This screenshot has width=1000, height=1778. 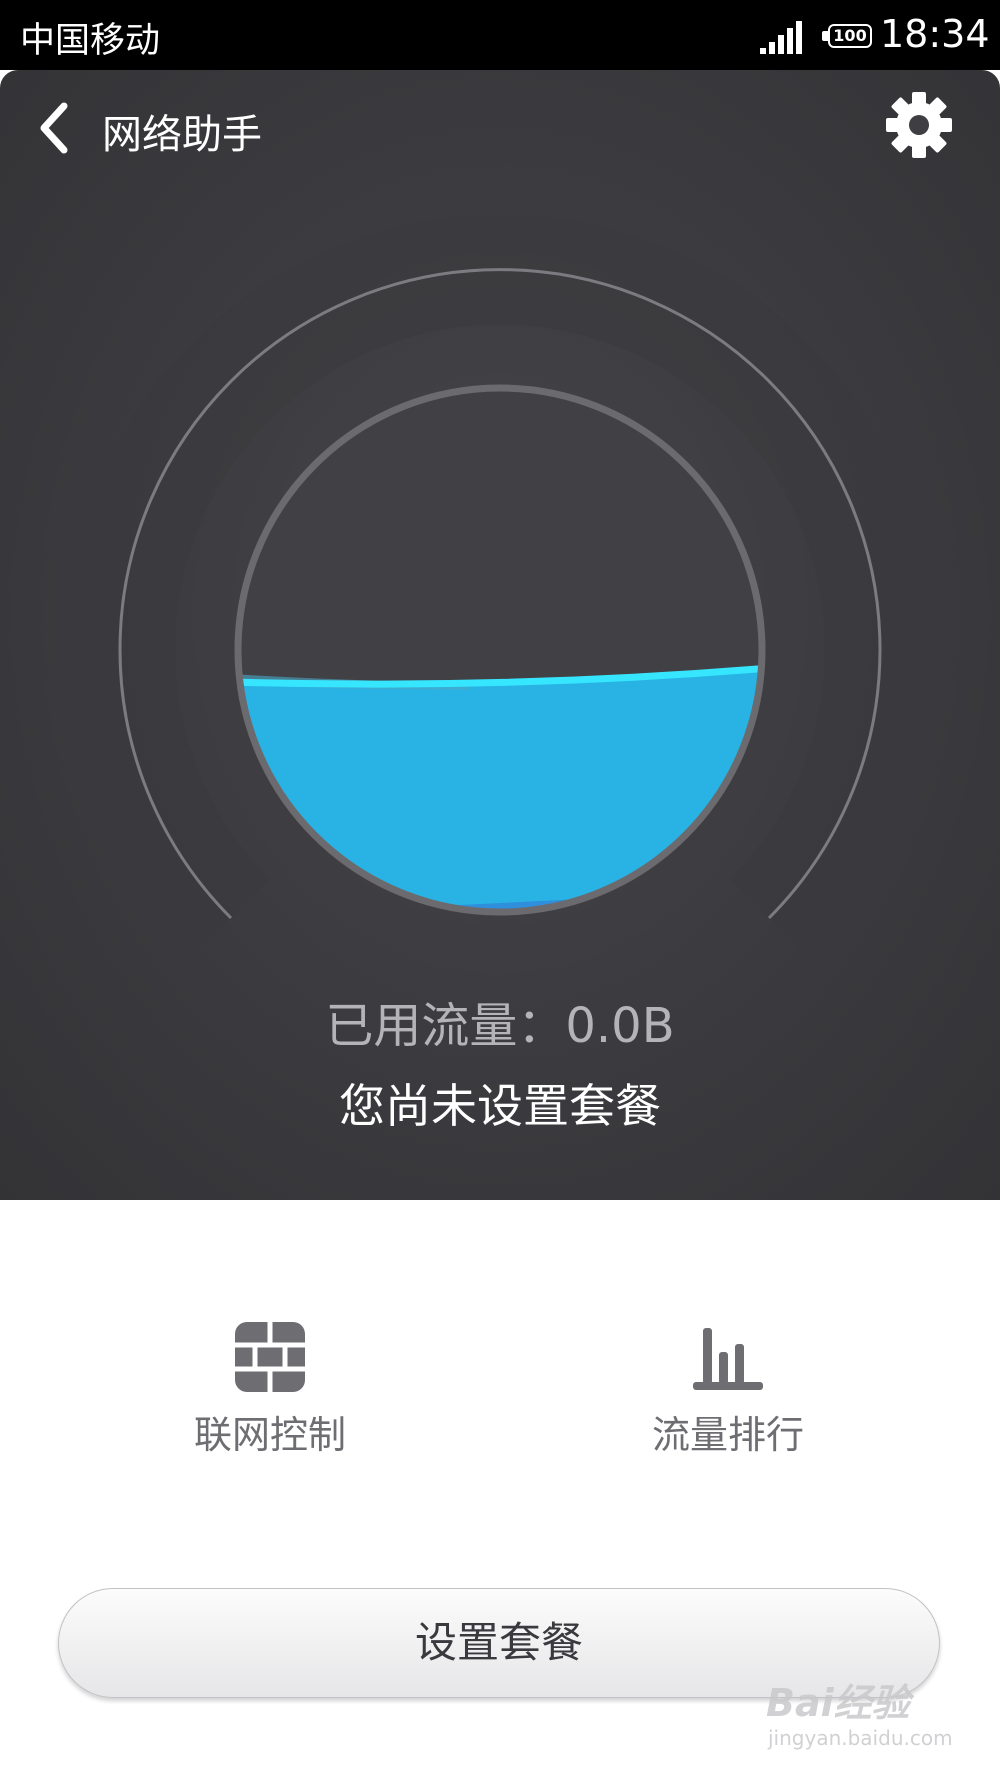 I want to click on status-bar: 中国移动 100 18:34, so click(x=500, y=35).